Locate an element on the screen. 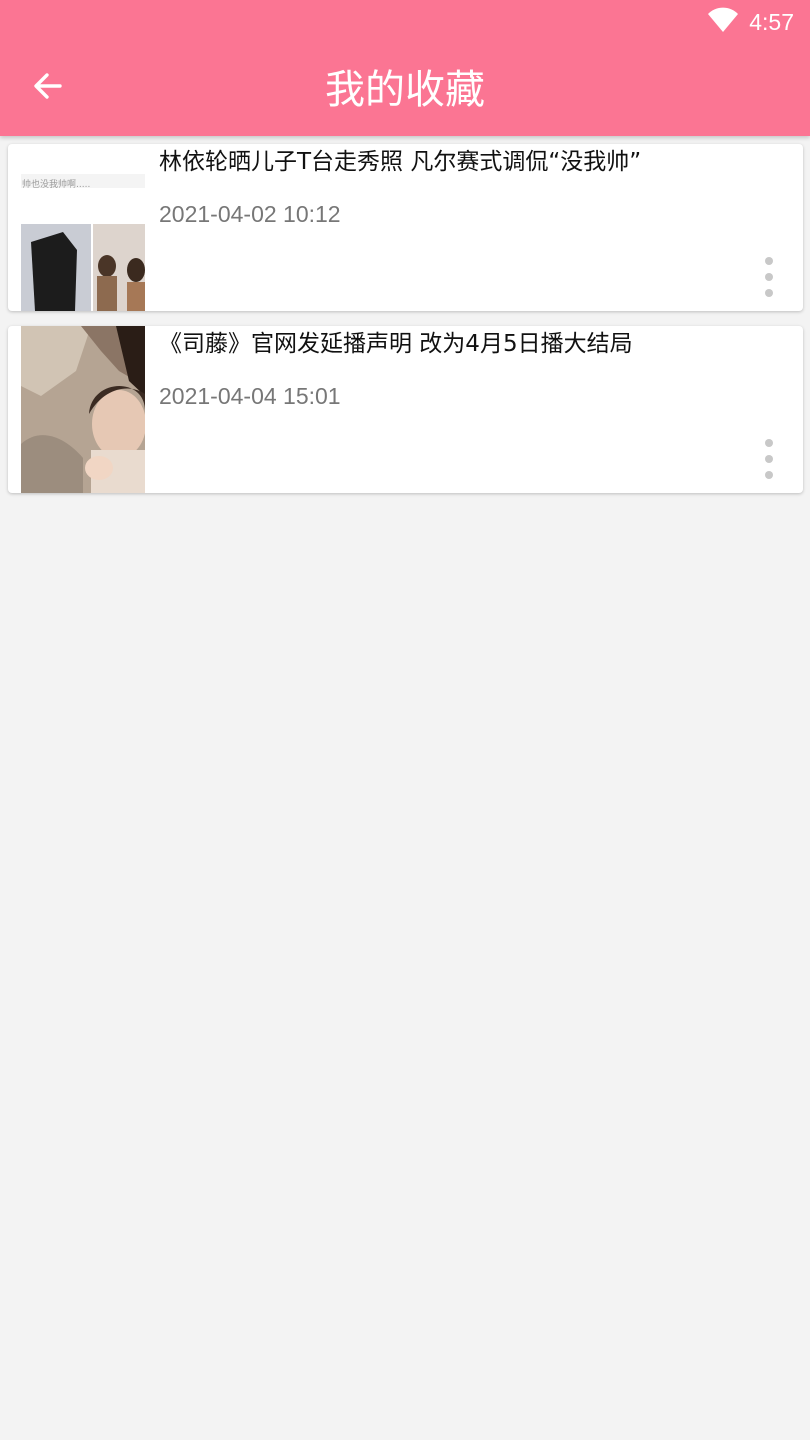 This screenshot has width=810, height=1440. news-thumbnail is located at coordinates (83, 409).